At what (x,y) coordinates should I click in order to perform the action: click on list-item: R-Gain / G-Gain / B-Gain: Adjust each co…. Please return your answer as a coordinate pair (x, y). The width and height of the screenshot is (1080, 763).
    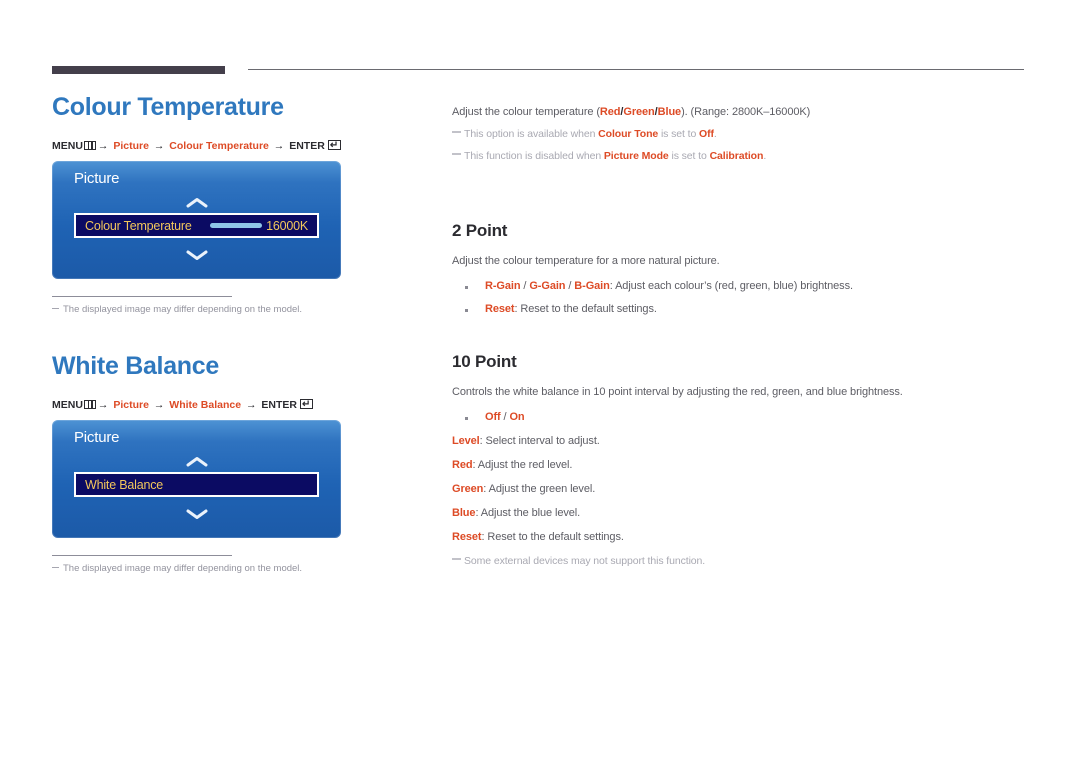
    Looking at the image, I should click on (742, 287).